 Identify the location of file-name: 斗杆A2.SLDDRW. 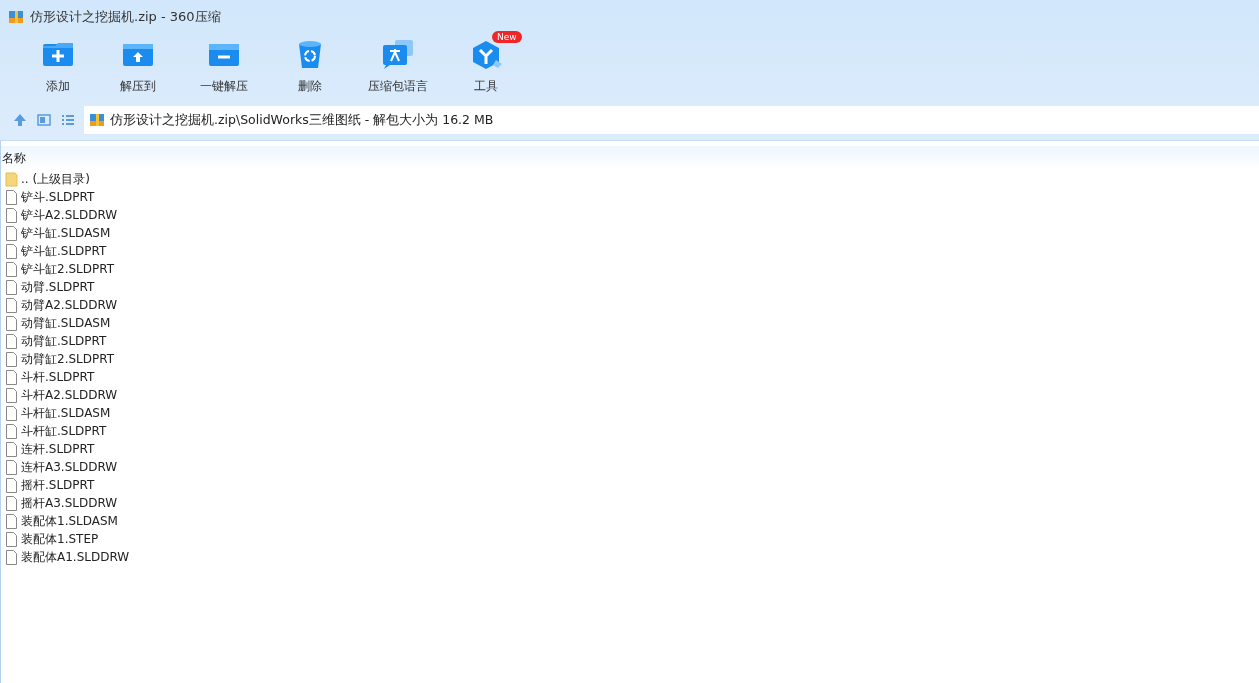
(69, 395).